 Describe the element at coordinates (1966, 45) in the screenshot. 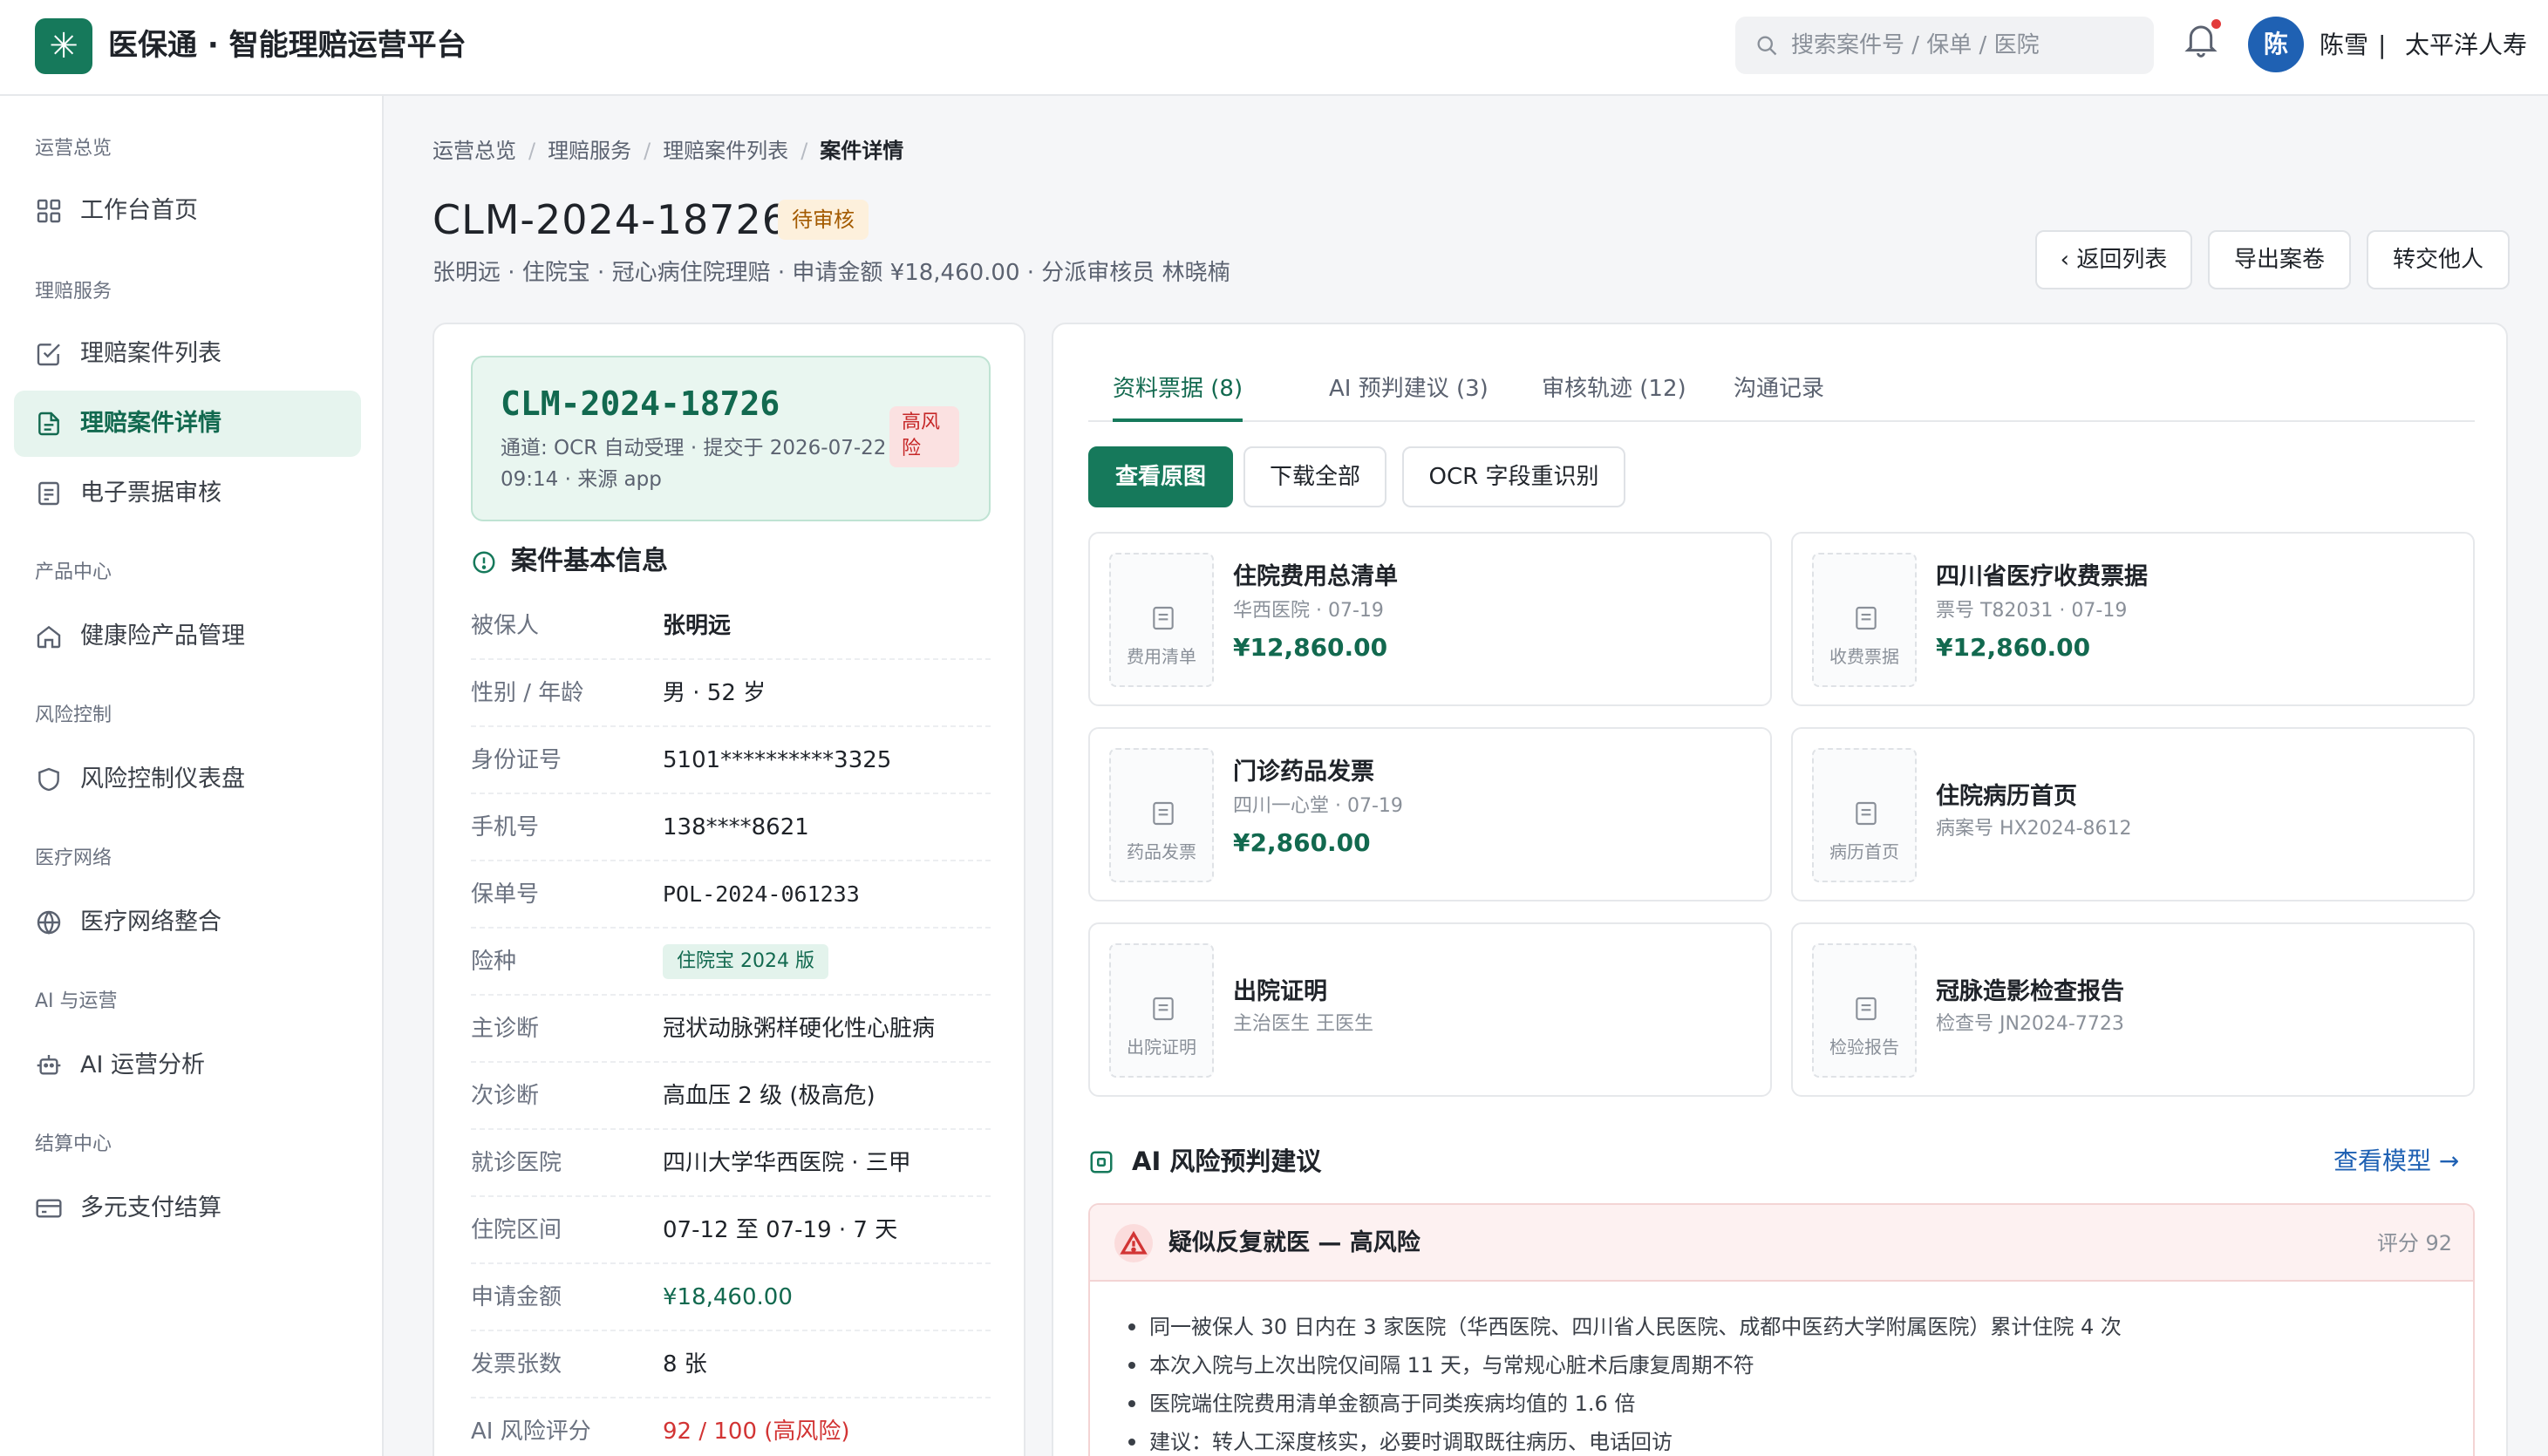

I see `search-input` at that location.